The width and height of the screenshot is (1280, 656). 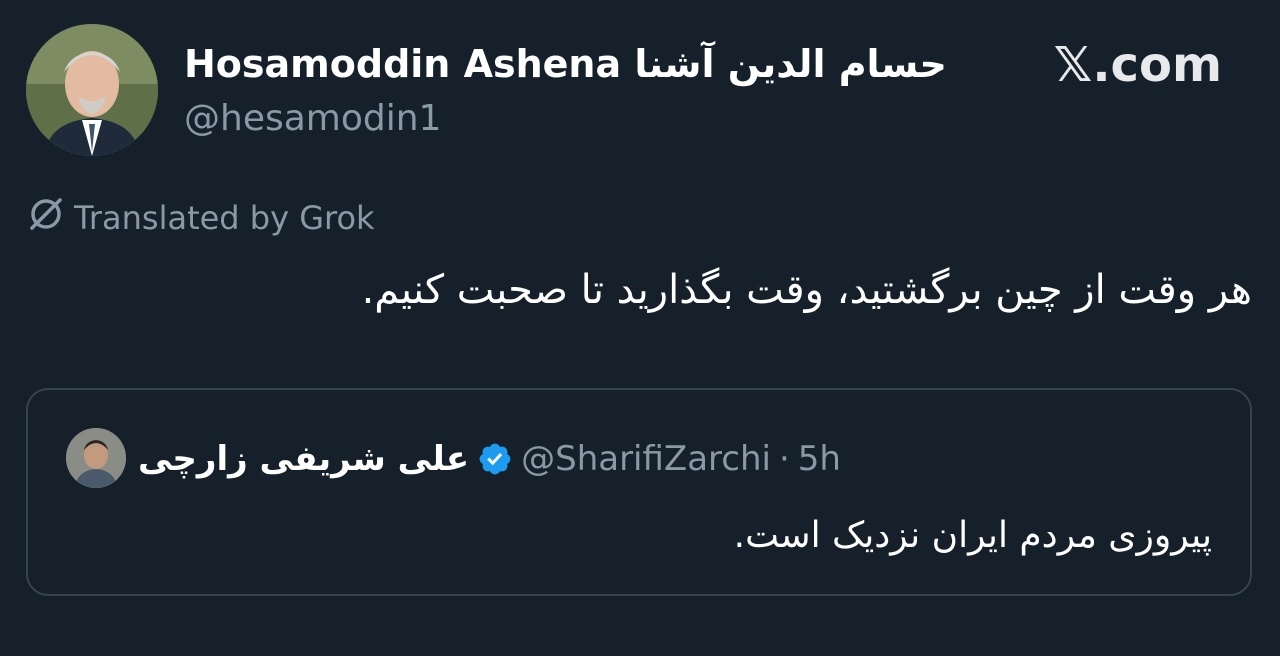 I want to click on translation-notice: Translated by Grok, so click(x=200, y=217).